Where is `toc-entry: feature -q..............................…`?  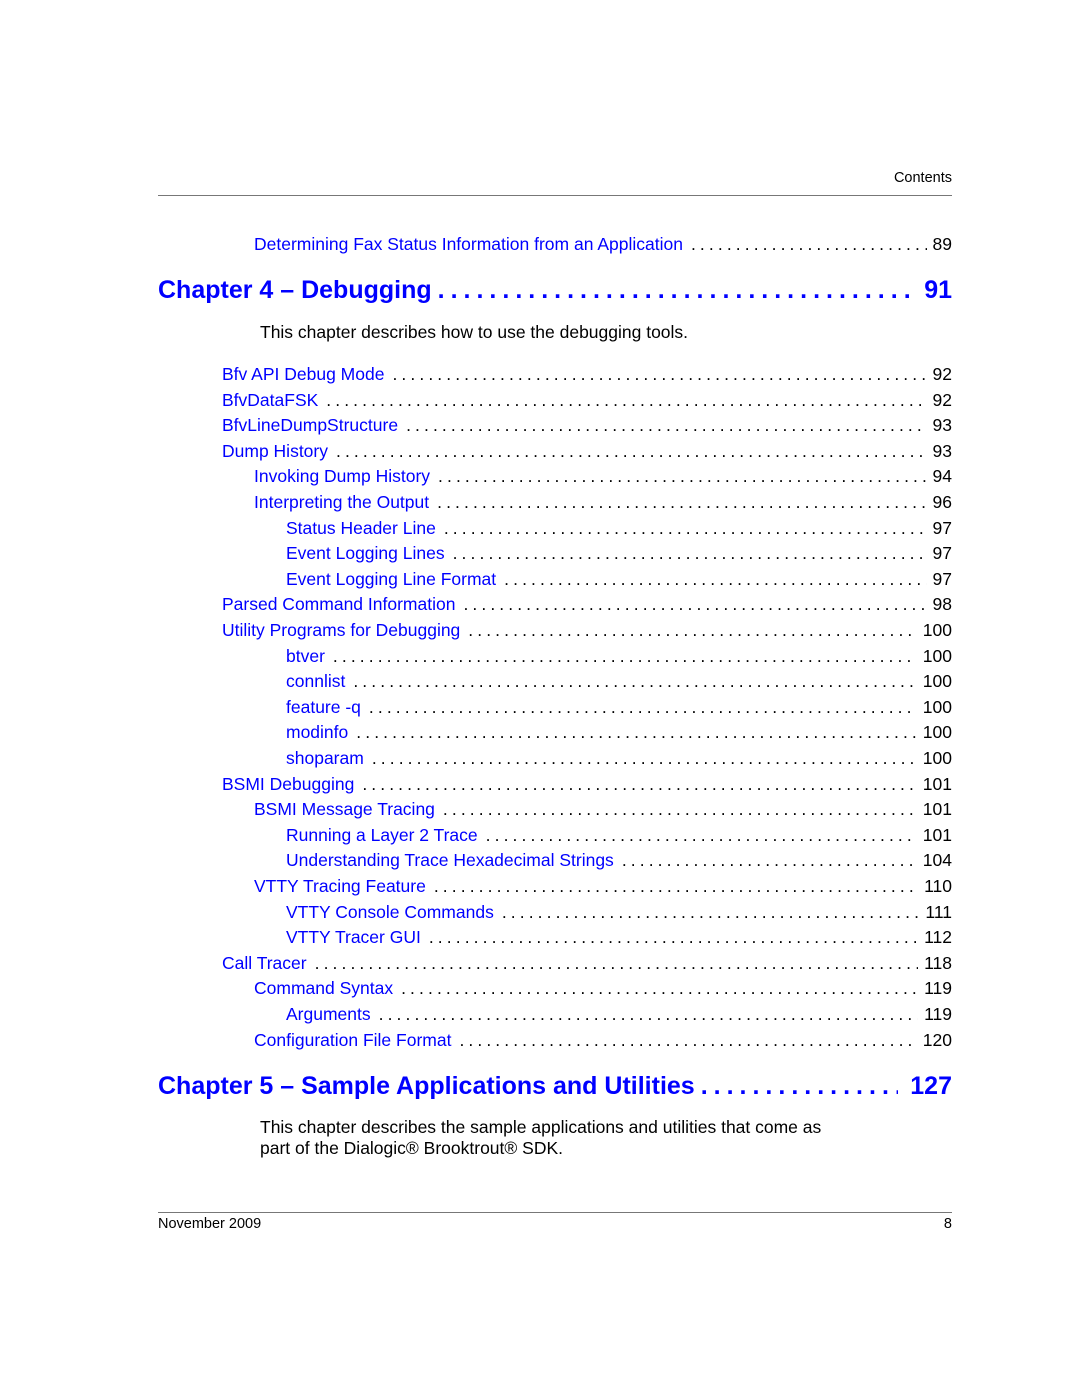 toc-entry: feature -q..............................… is located at coordinates (619, 707).